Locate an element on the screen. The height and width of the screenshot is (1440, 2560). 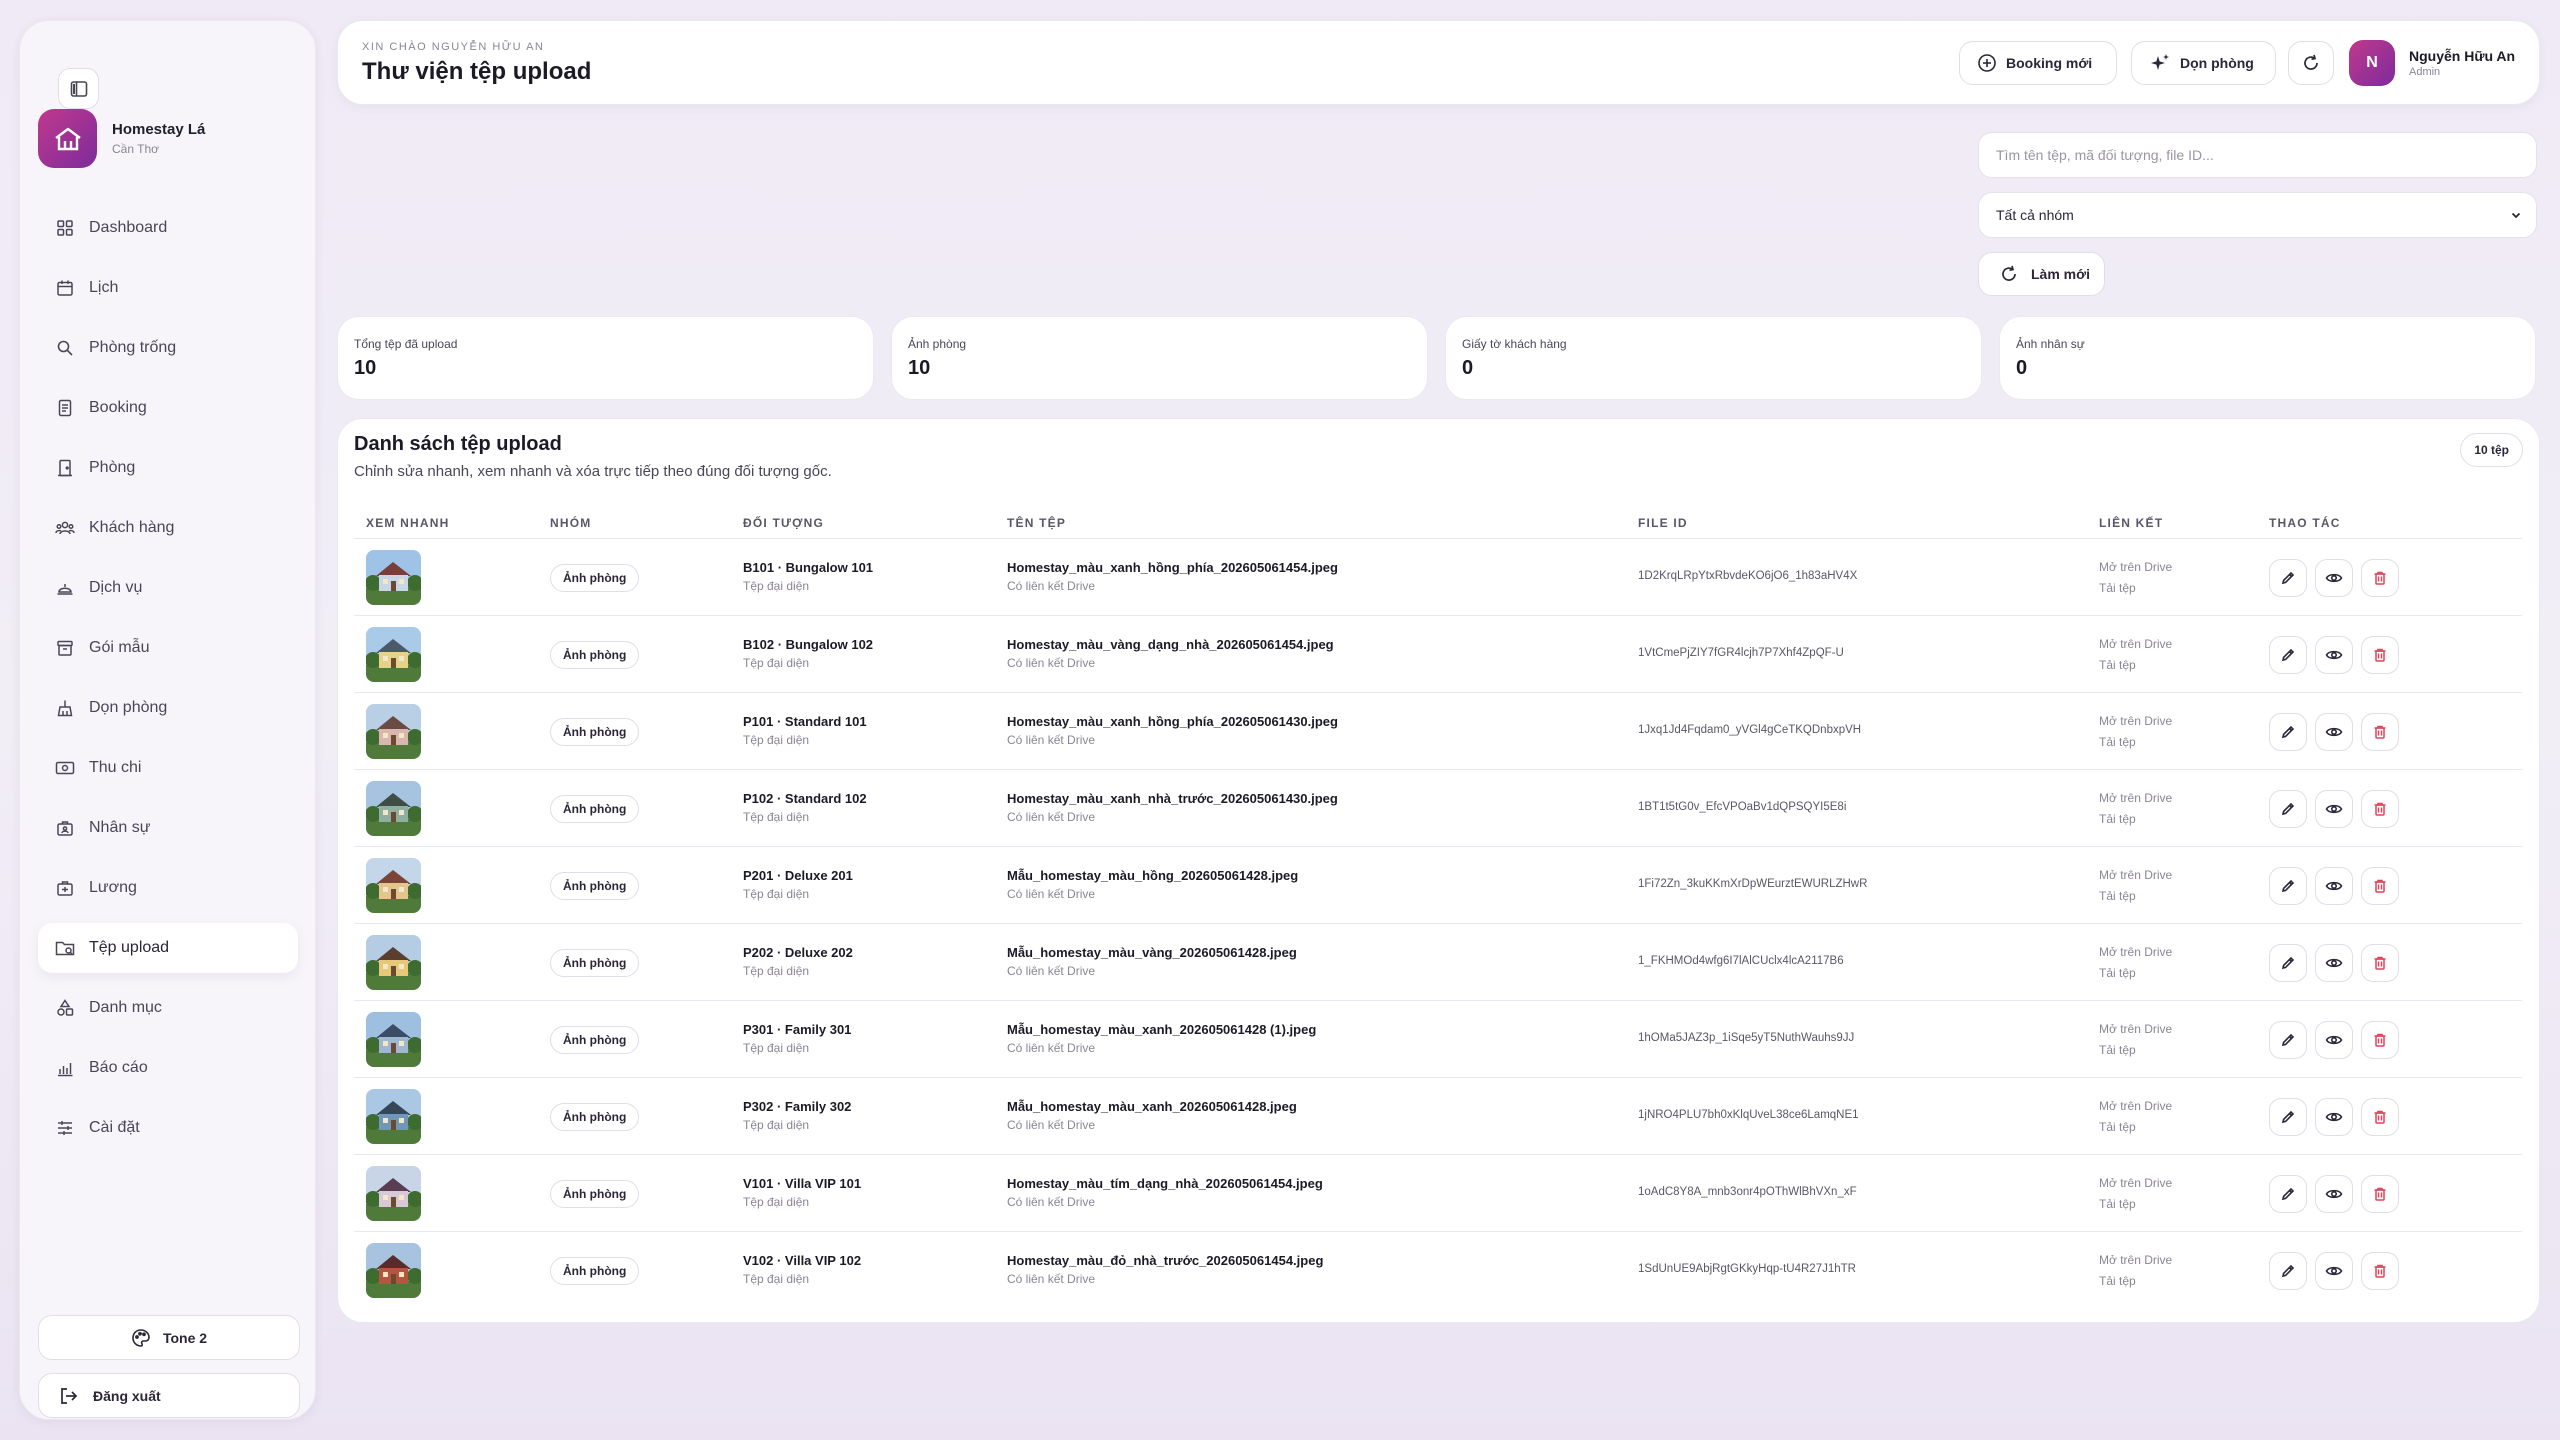
sidebar-item-customers: Khách hàng is located at coordinates (168, 528).